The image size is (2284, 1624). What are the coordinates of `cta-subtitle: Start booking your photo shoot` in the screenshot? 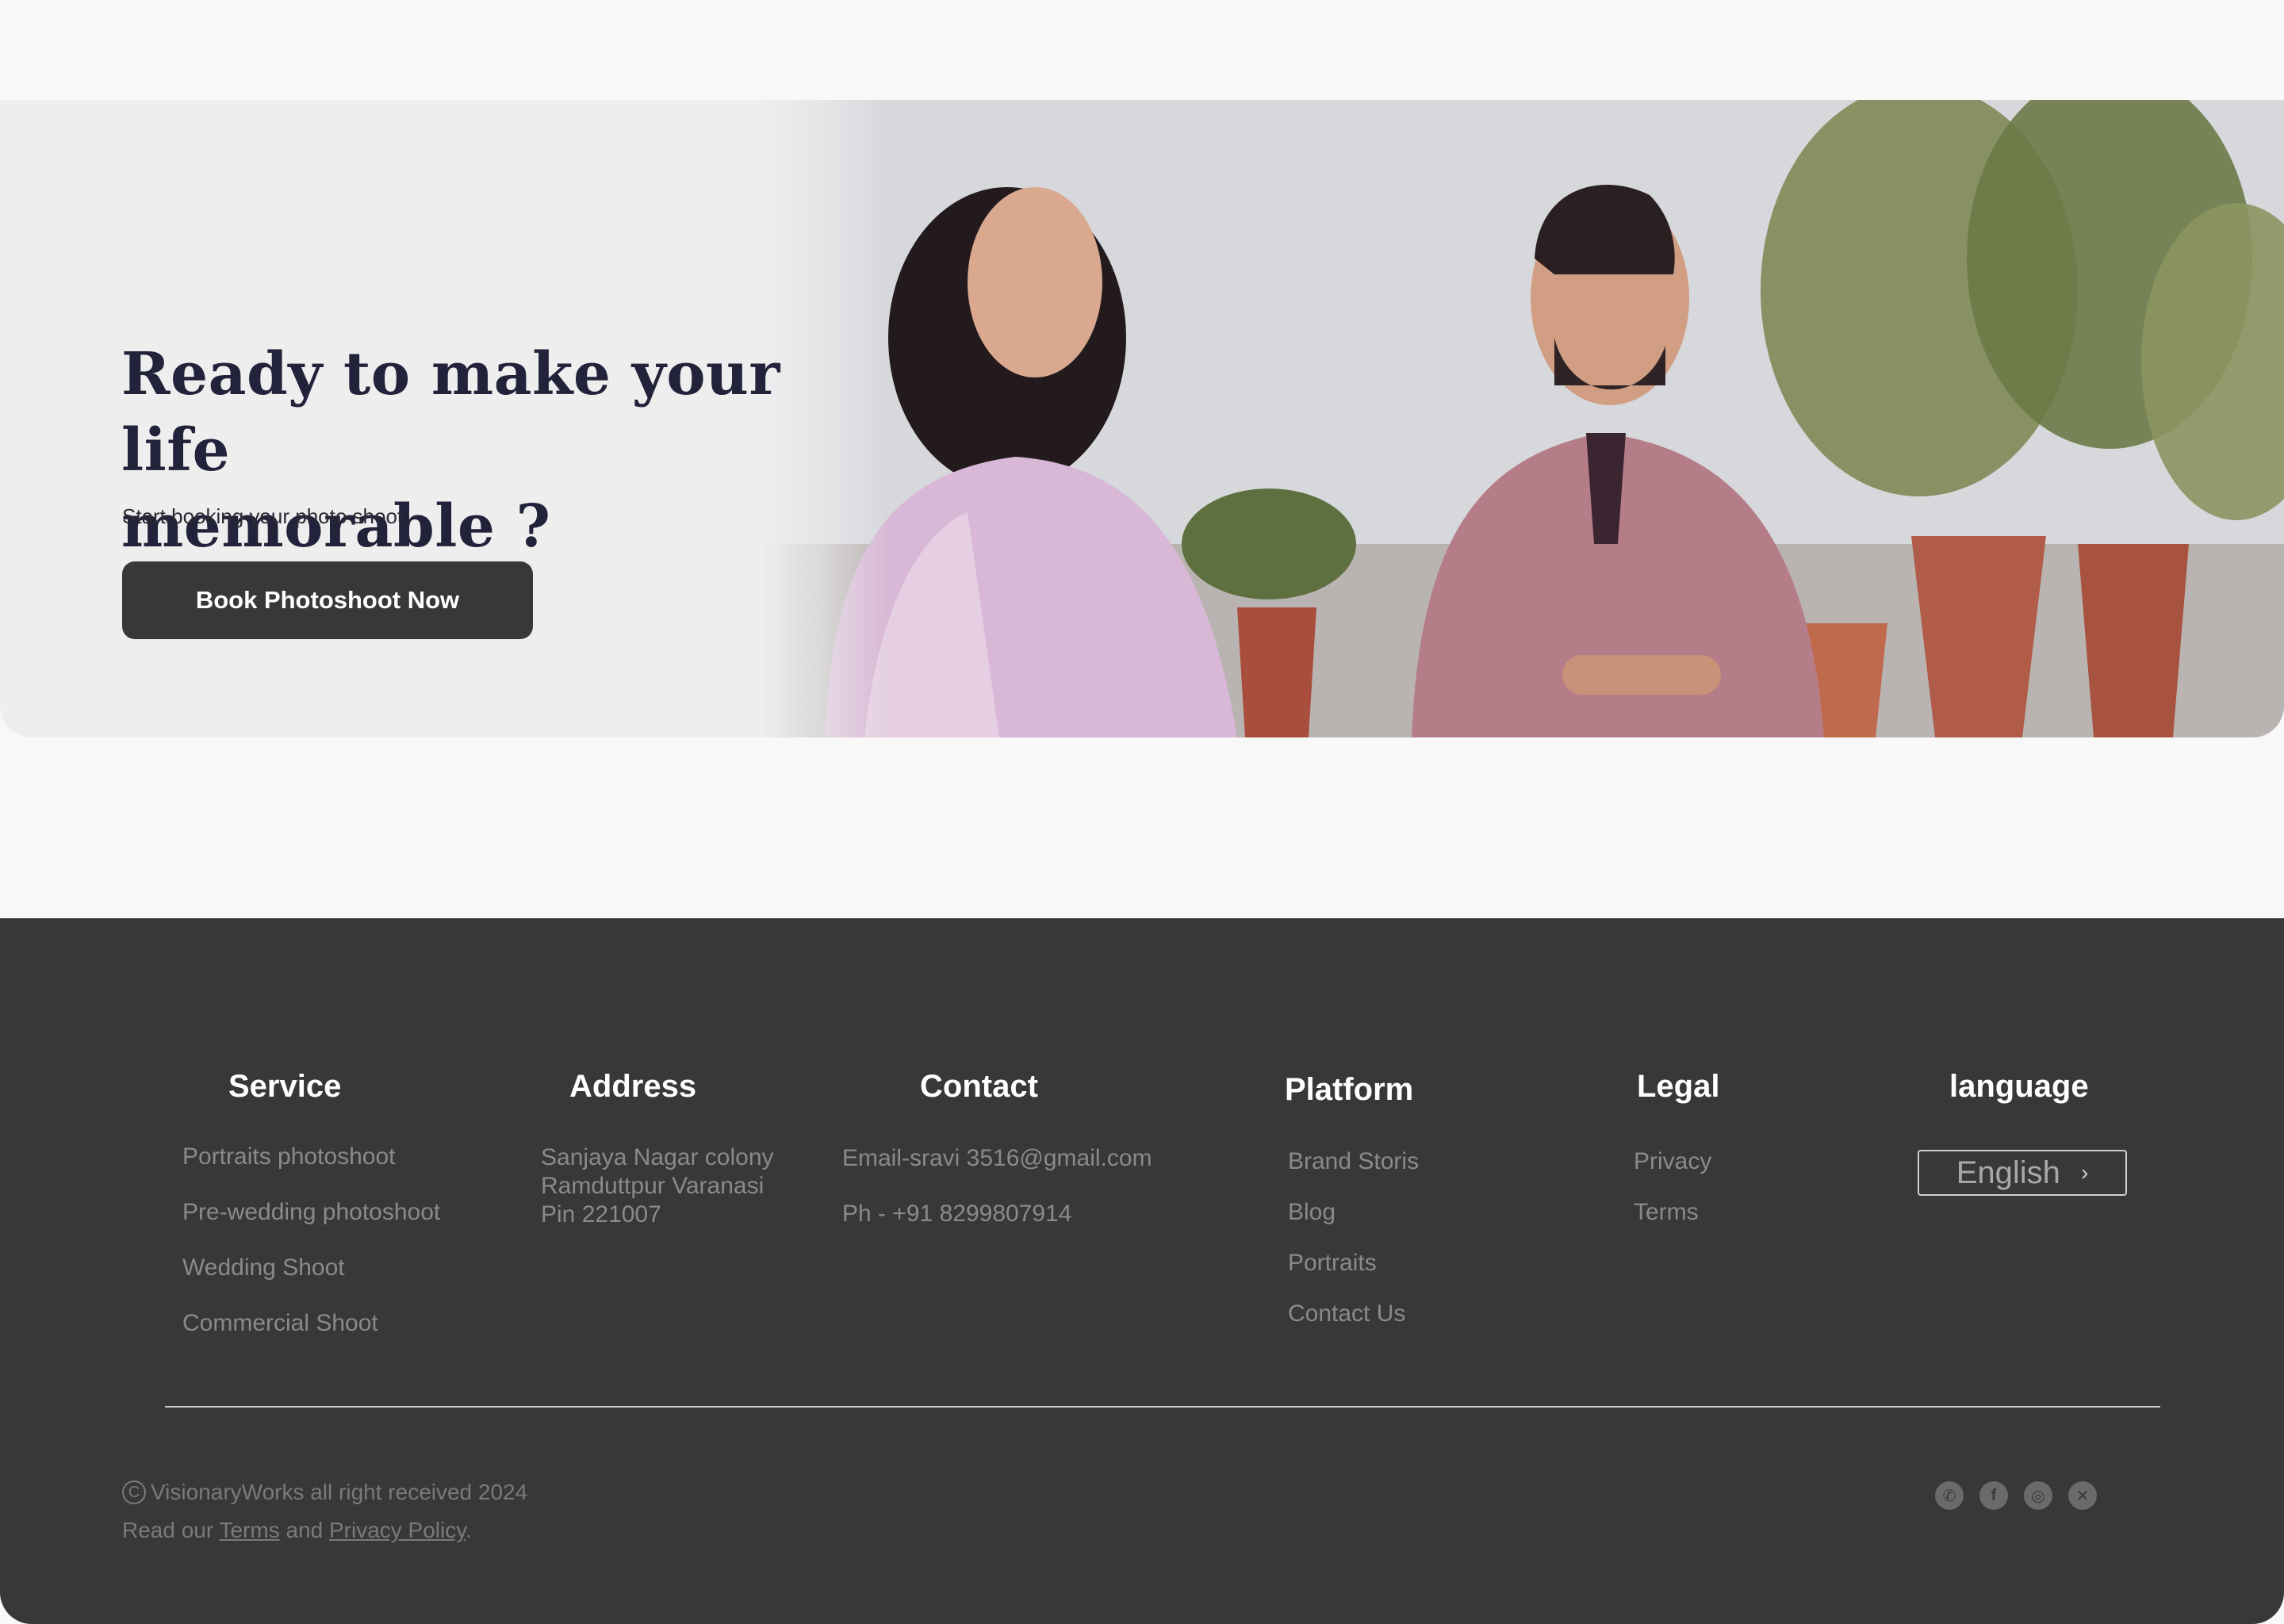 It's located at (263, 516).